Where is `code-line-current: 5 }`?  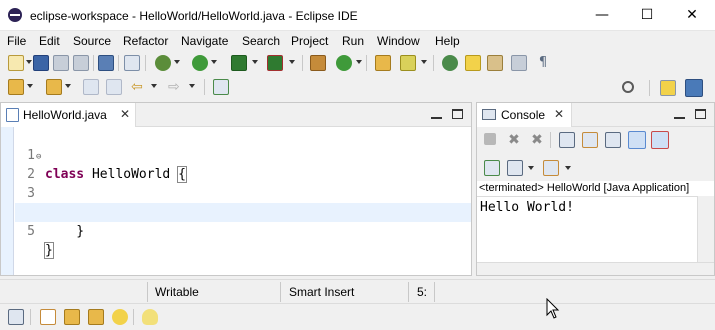
code-line-current: 5 } is located at coordinates (243, 231).